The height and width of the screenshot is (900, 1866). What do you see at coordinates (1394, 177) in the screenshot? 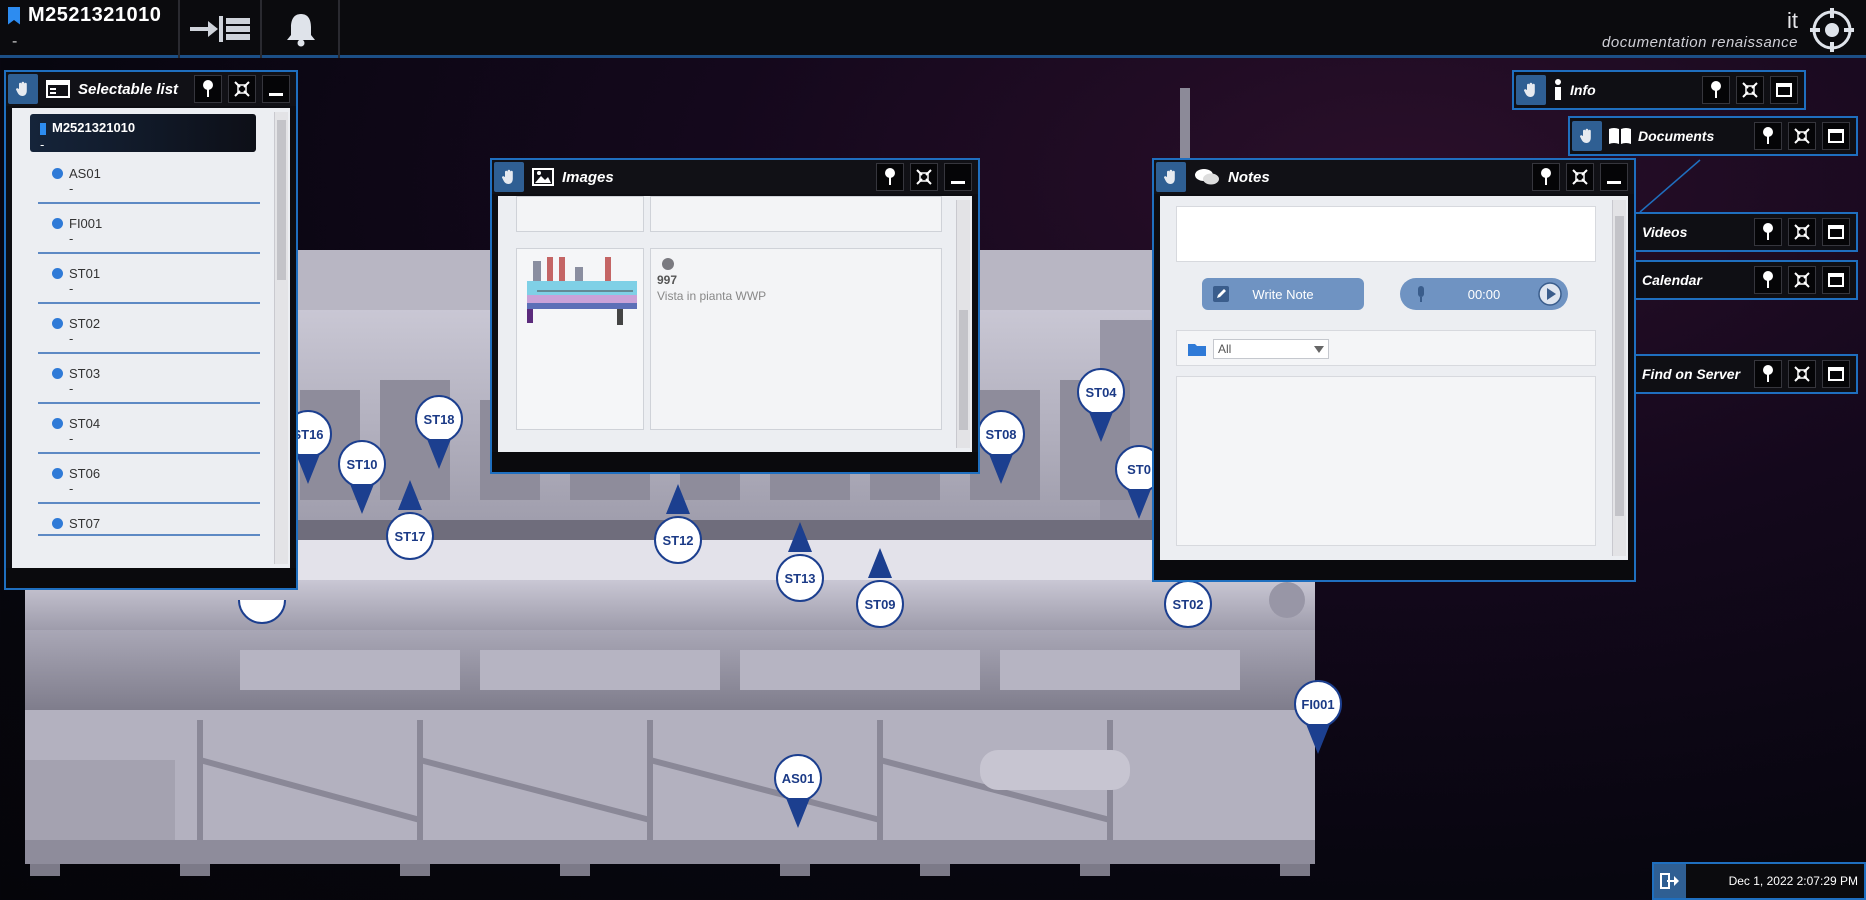
I see `panel-header: Notes` at bounding box center [1394, 177].